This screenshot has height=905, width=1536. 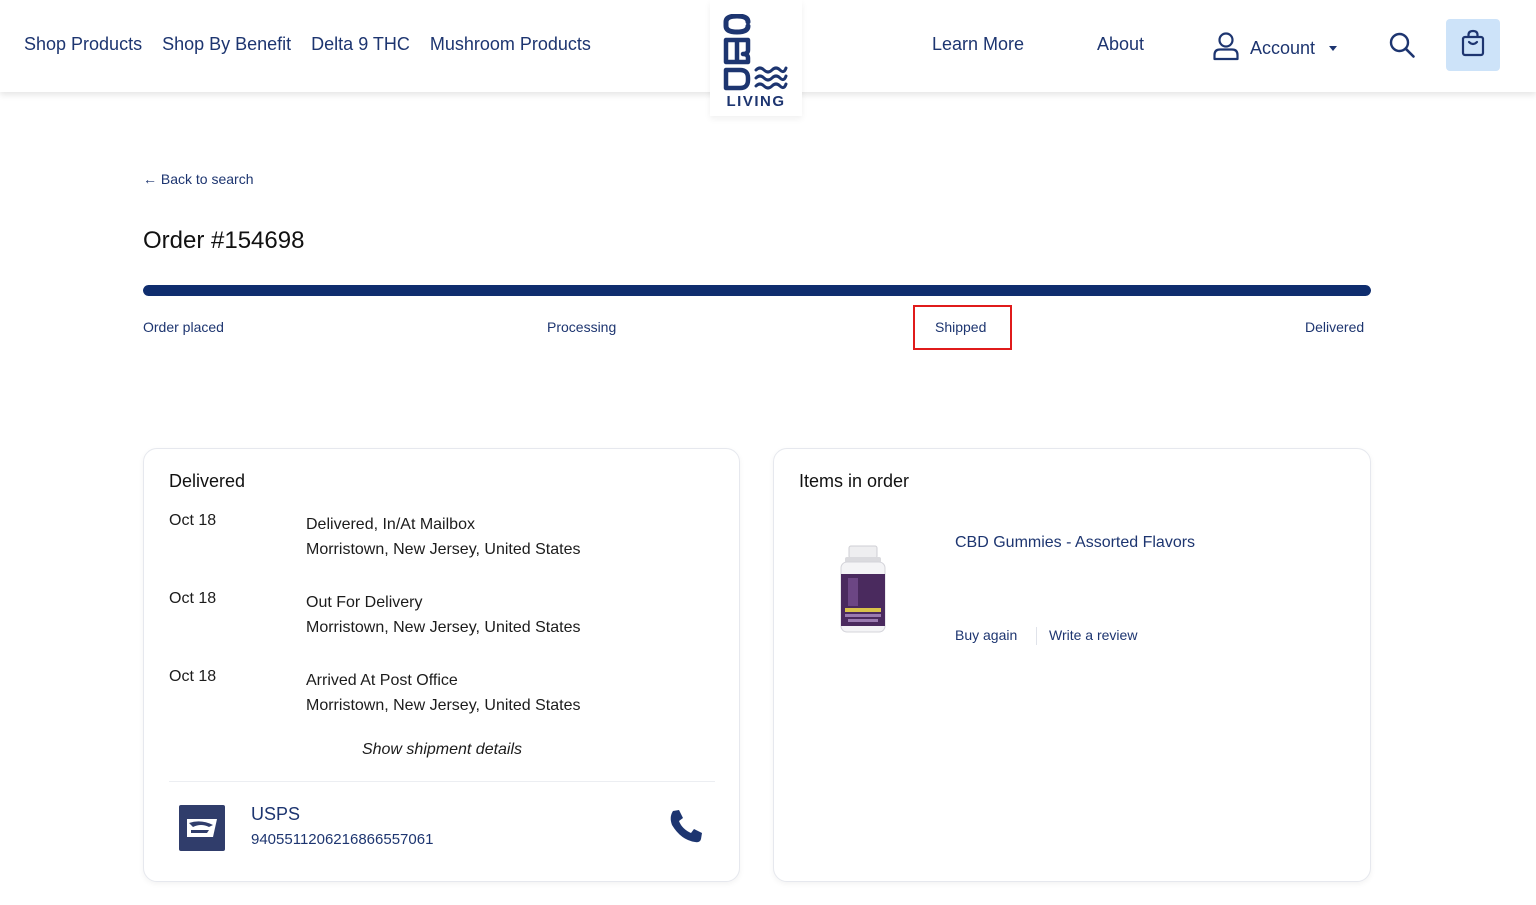 What do you see at coordinates (224, 240) in the screenshot?
I see `page-title: Order #154698` at bounding box center [224, 240].